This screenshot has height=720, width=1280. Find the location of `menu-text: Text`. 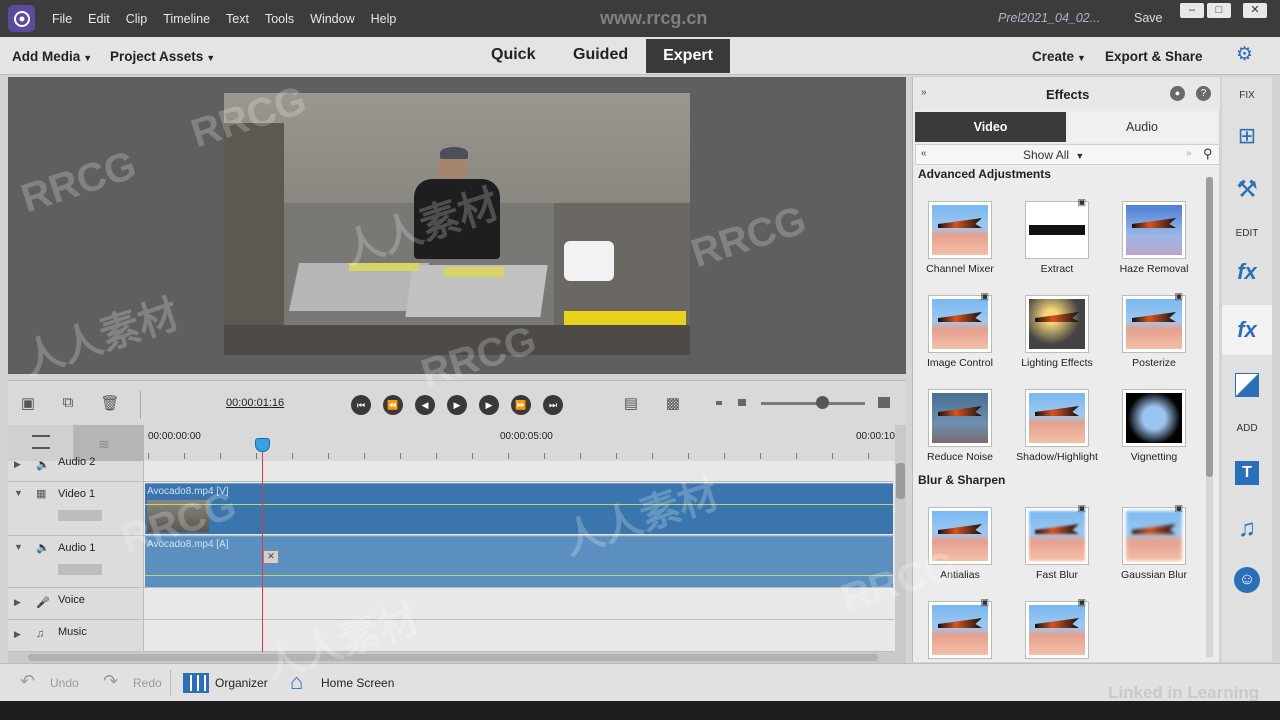

menu-text: Text is located at coordinates (237, 19).